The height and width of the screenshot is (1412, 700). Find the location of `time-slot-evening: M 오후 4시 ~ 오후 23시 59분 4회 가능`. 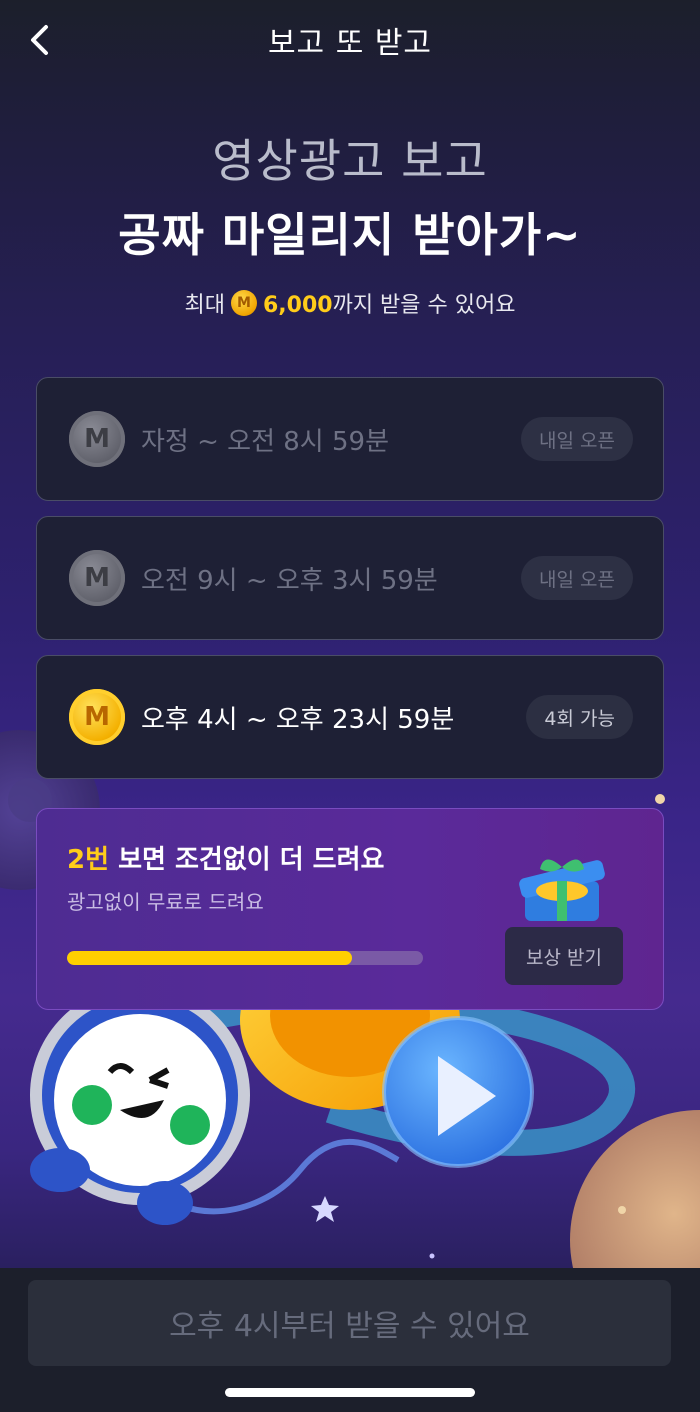

time-slot-evening: M 오후 4시 ~ 오후 23시 59분 4회 가능 is located at coordinates (350, 717).